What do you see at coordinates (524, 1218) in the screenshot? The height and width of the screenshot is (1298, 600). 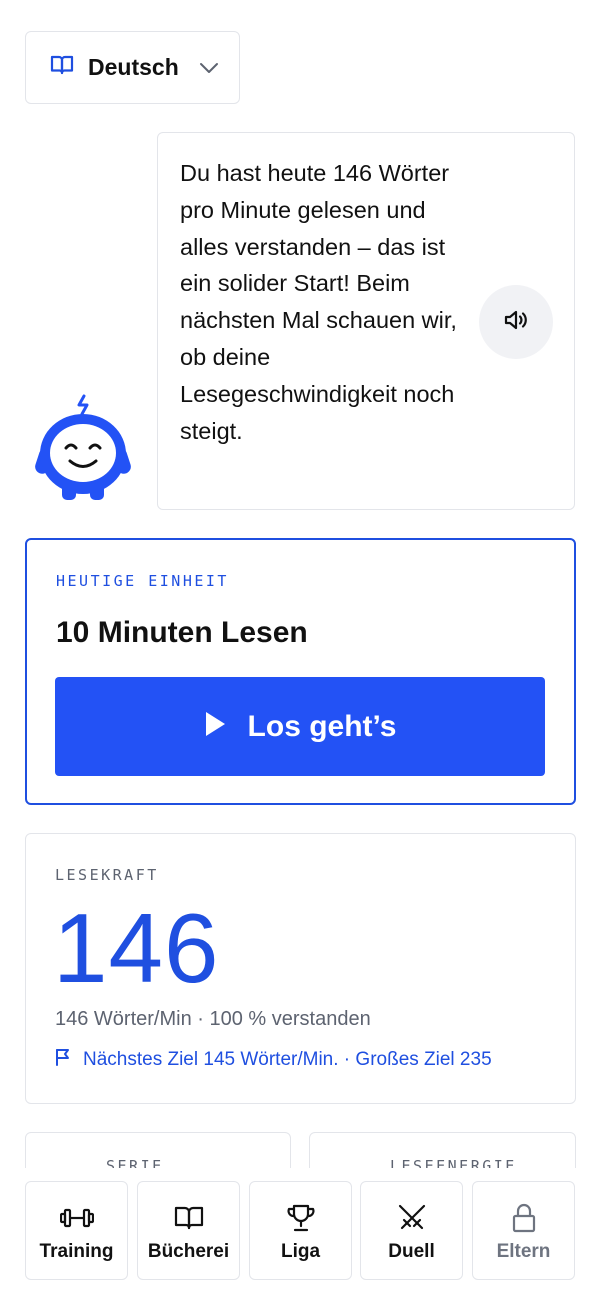 I see `lock-icon` at bounding box center [524, 1218].